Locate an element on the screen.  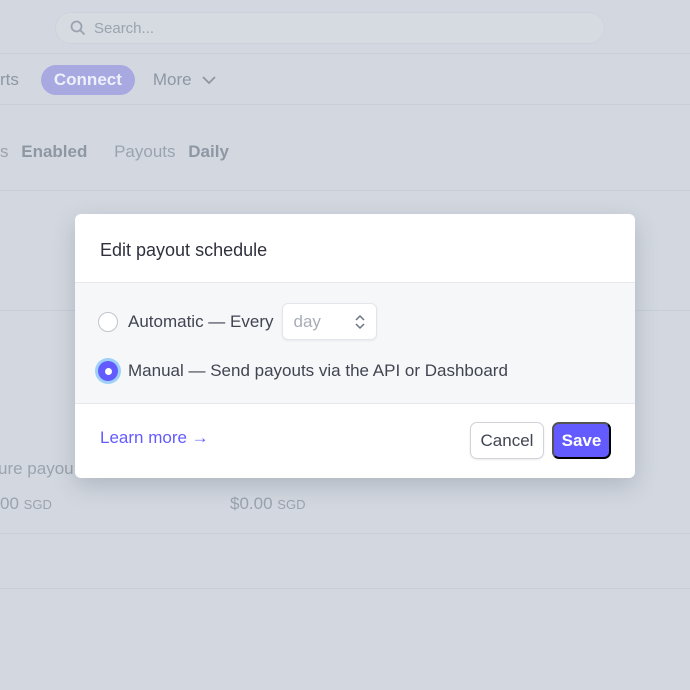
save-button: Save is located at coordinates (581, 440).